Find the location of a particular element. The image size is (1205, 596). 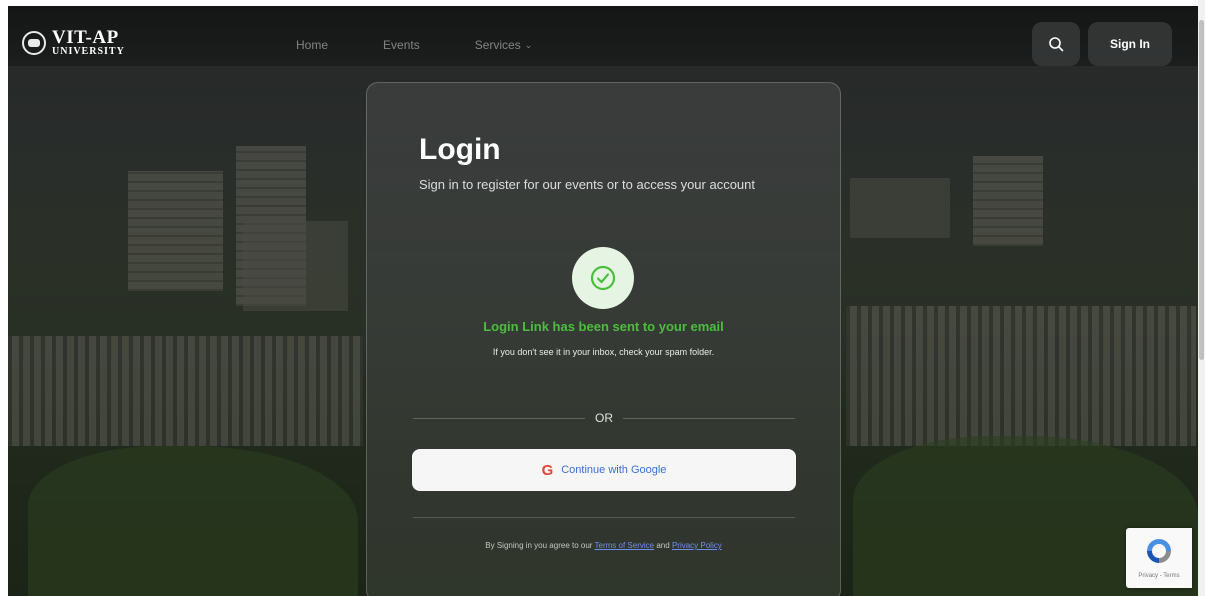

continue-with-google-button: G Continue with Google is located at coordinates (604, 470).